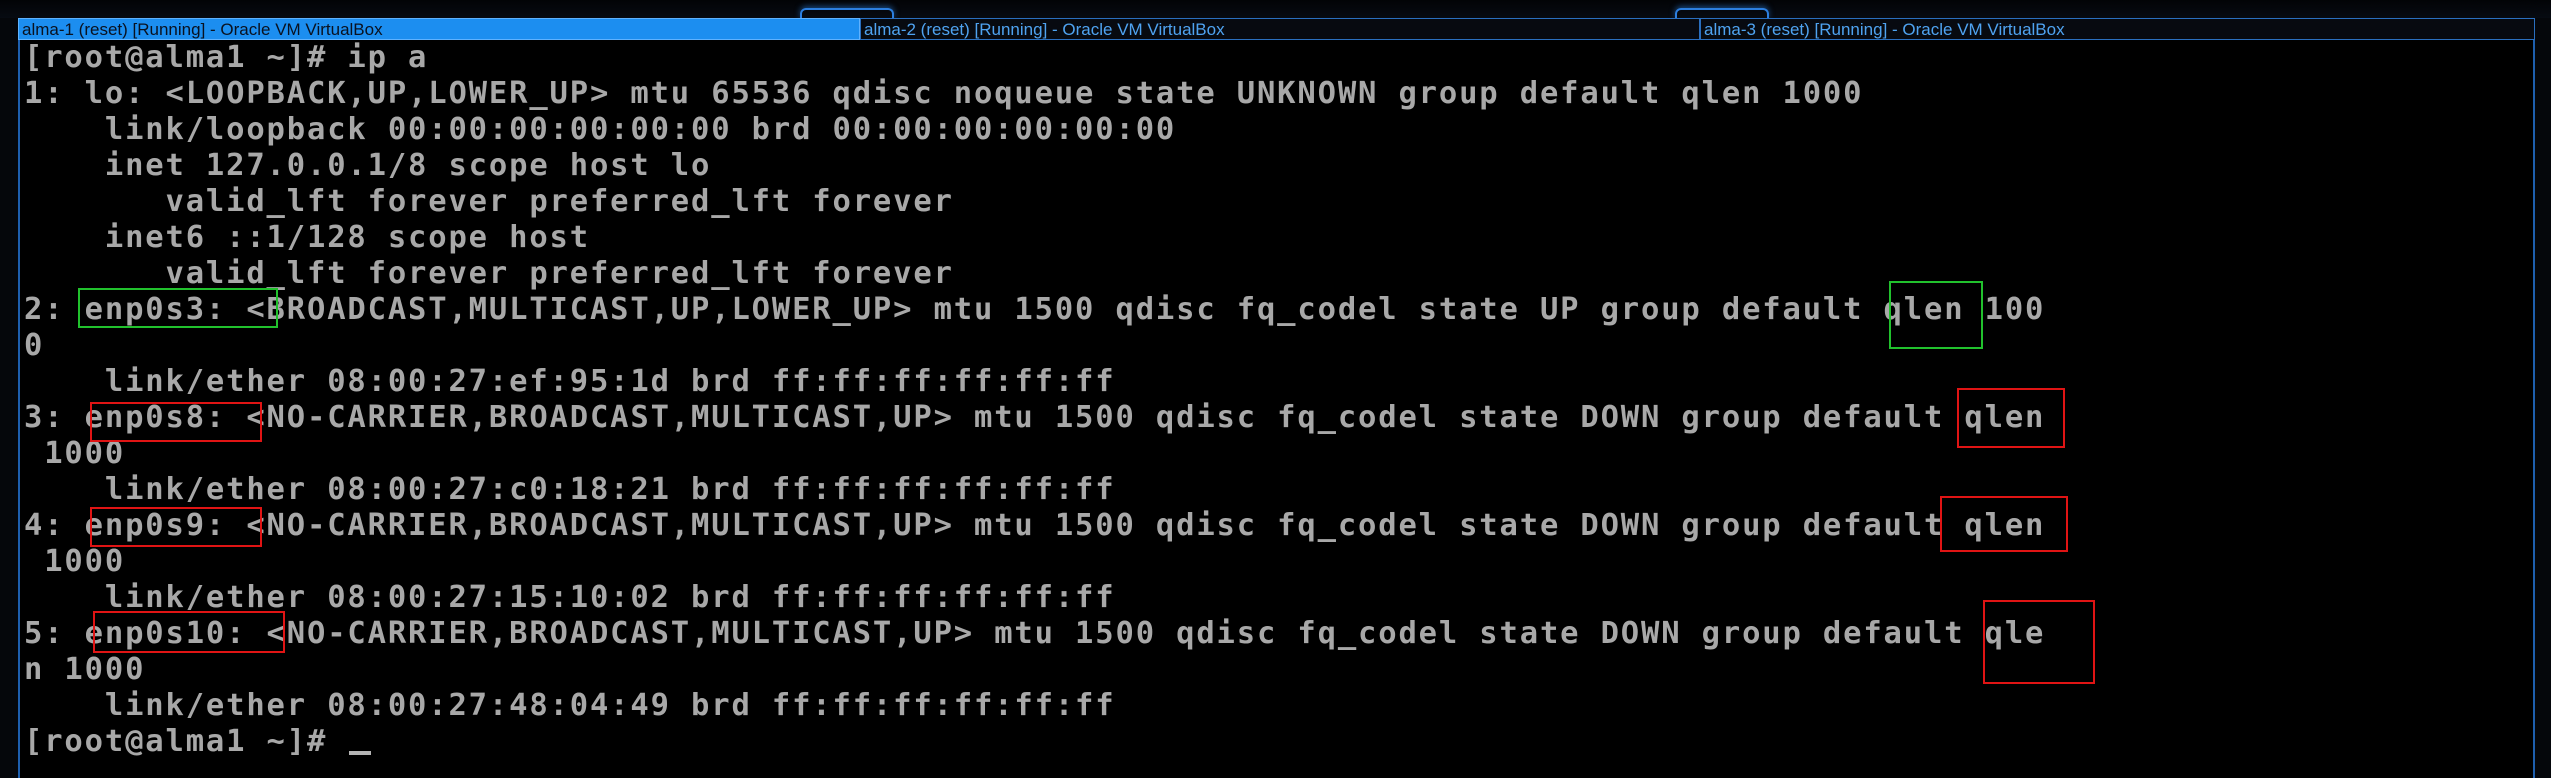 The width and height of the screenshot is (2551, 778). I want to click on terminal-line: n 1000, so click(85, 669).